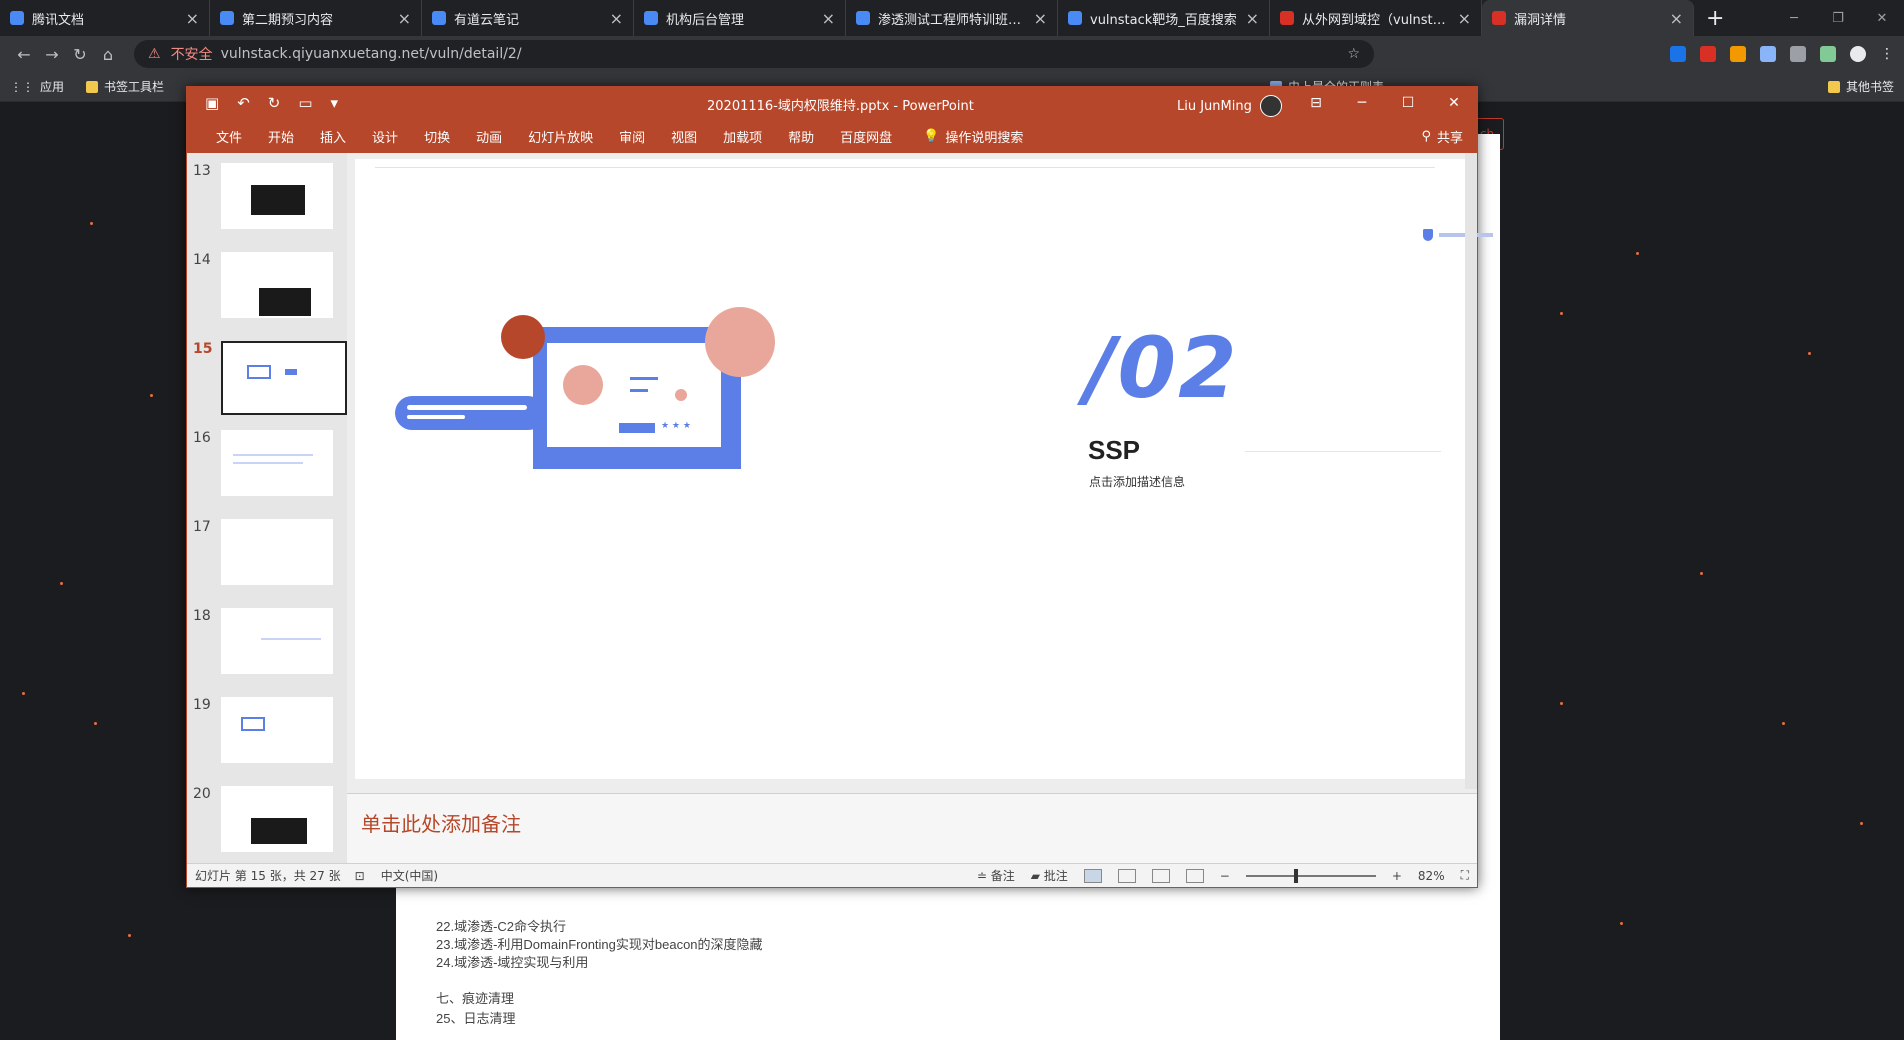 Image resolution: width=1904 pixels, height=1040 pixels. I want to click on zoom-out-button: −, so click(1225, 876).